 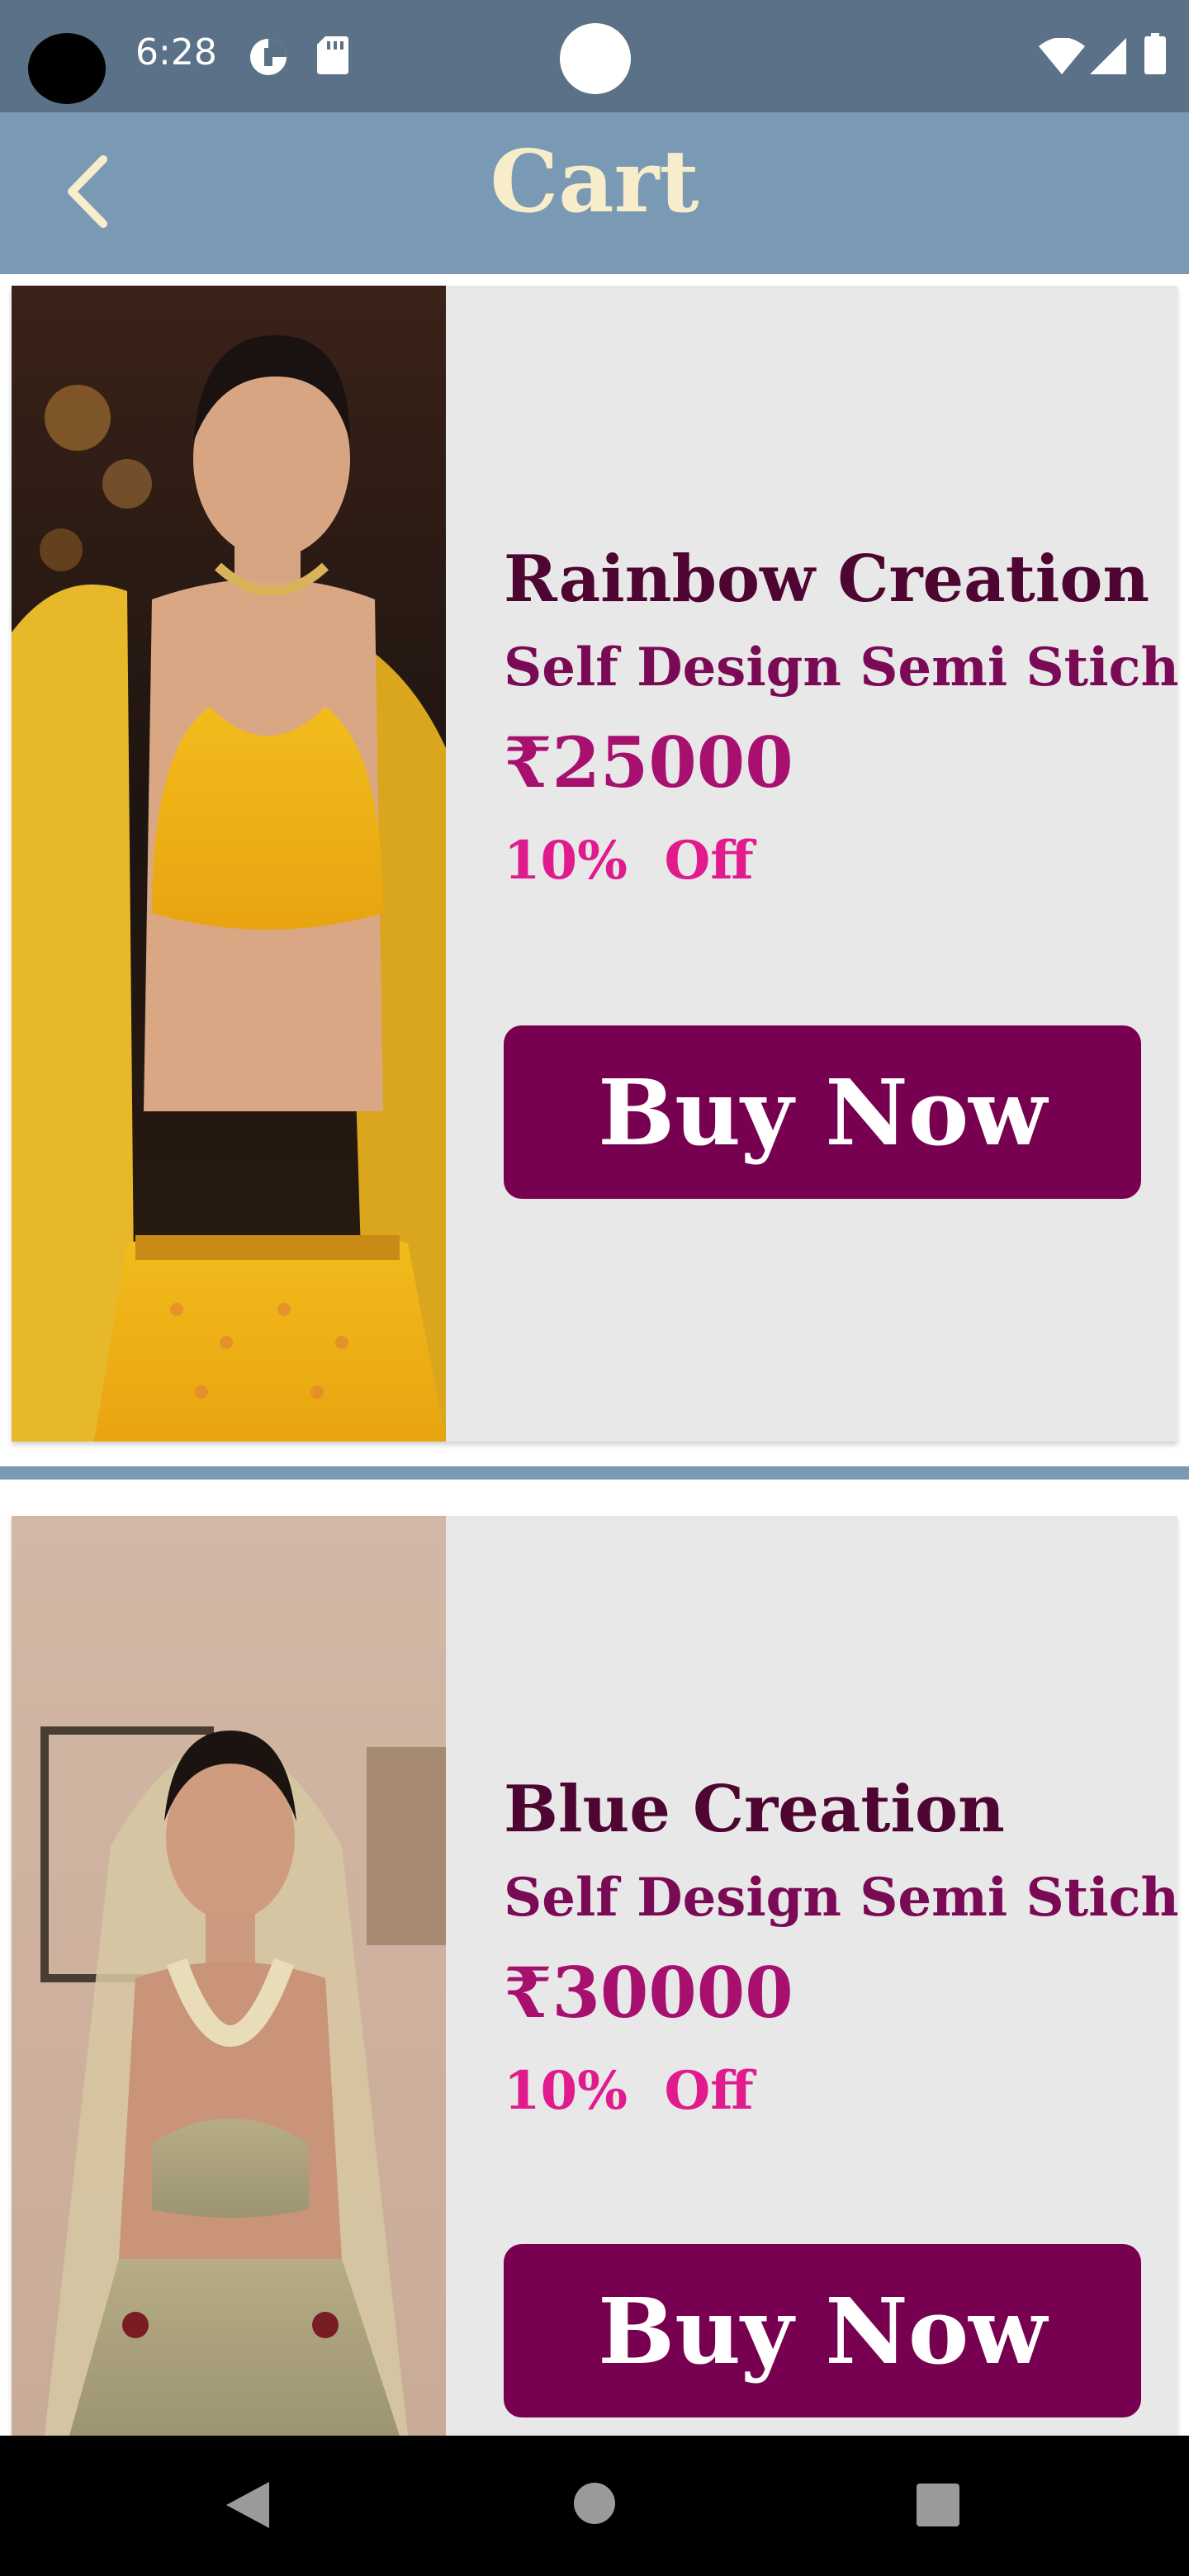 I want to click on page-title: Cart, so click(x=594, y=181).